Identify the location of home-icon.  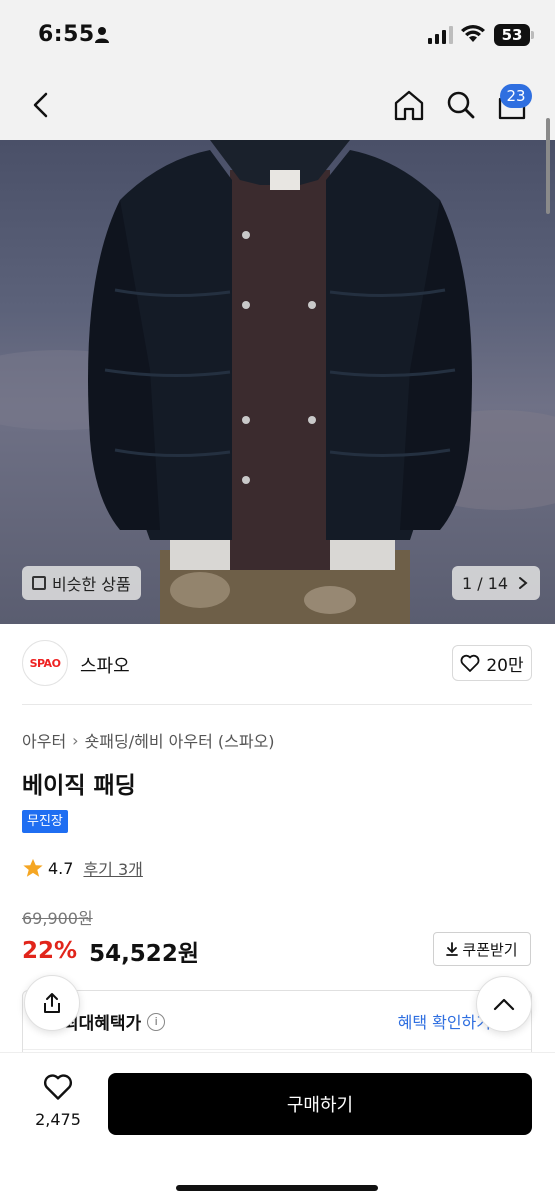
(409, 105).